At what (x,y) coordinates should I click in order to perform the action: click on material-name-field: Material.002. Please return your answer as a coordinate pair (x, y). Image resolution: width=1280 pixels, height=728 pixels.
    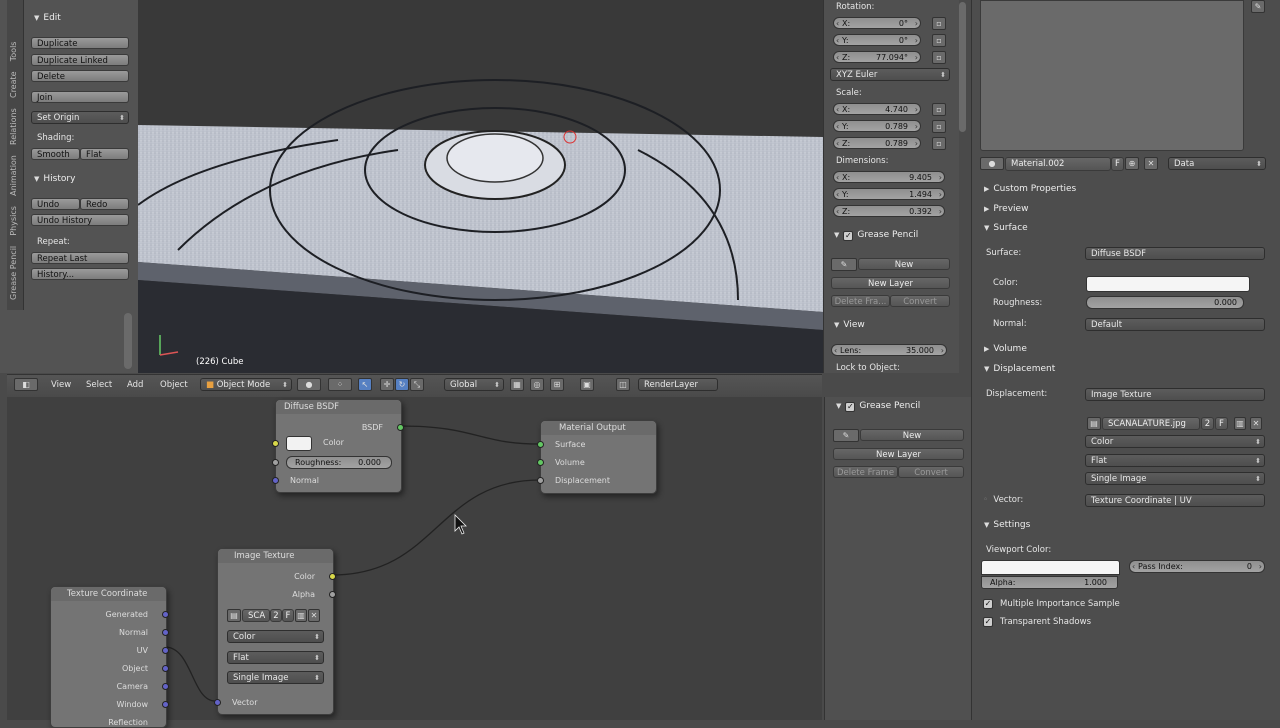
    Looking at the image, I should click on (1058, 164).